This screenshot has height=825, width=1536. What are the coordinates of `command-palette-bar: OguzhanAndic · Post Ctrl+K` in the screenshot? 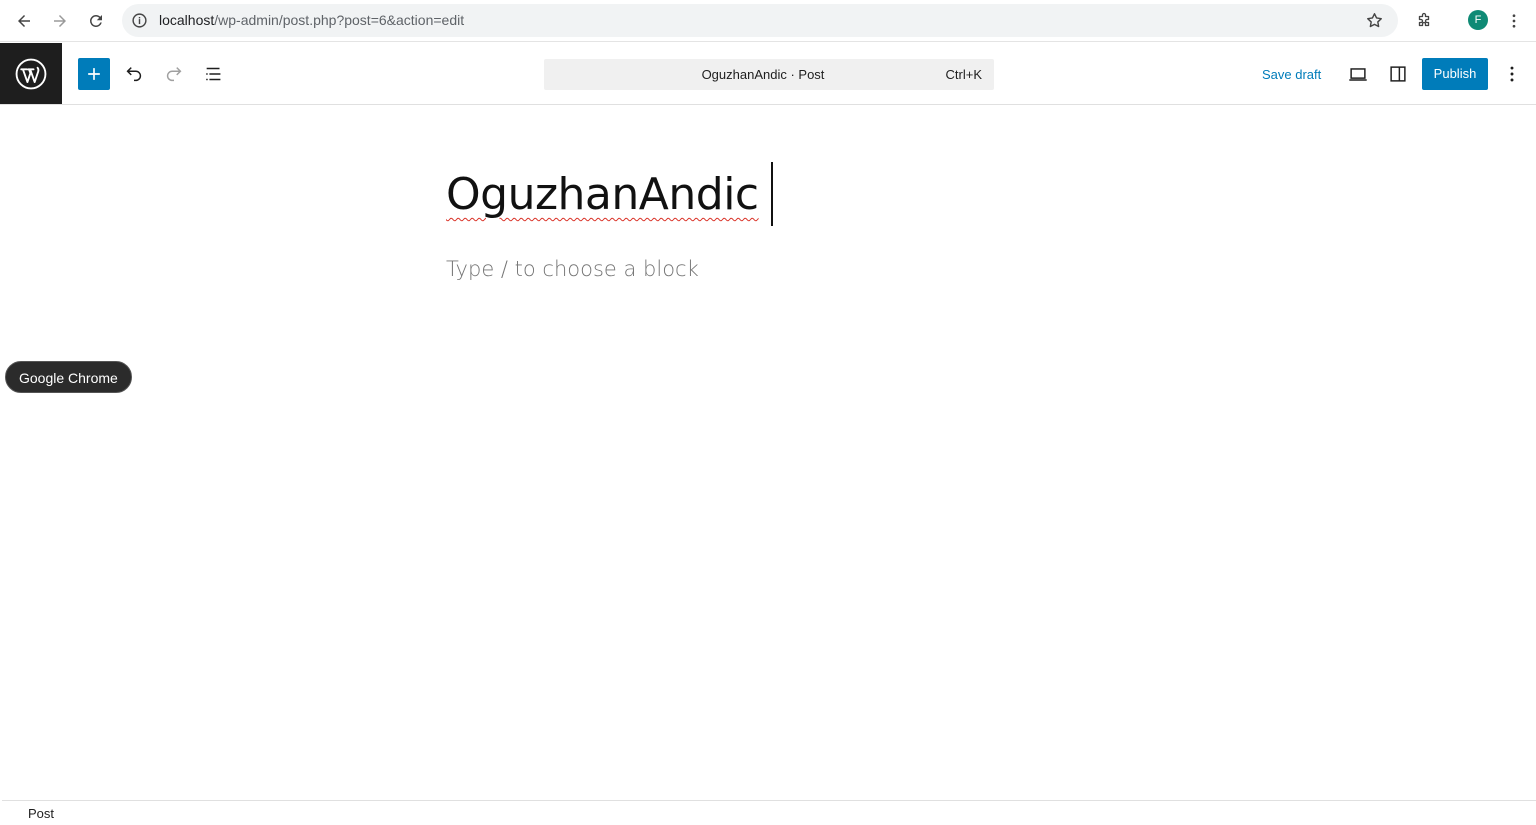 It's located at (769, 74).